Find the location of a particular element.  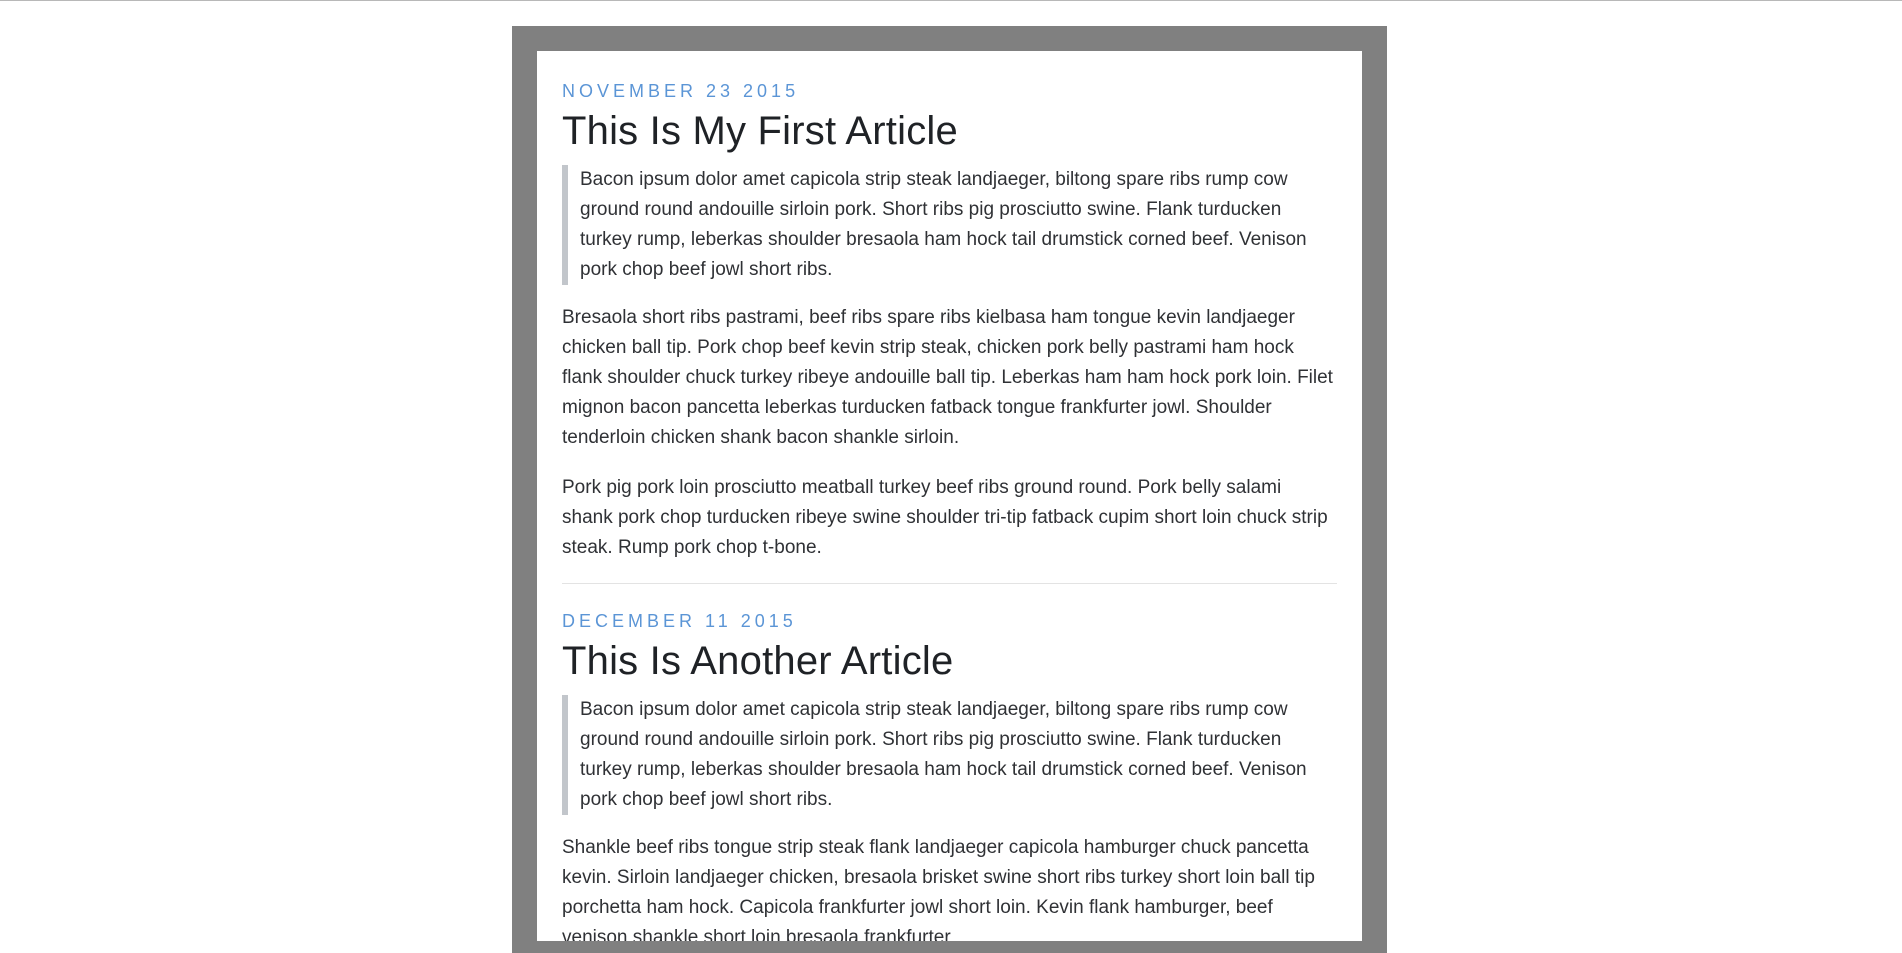

article-date: DECEMBER 11 2015 is located at coordinates (679, 621).